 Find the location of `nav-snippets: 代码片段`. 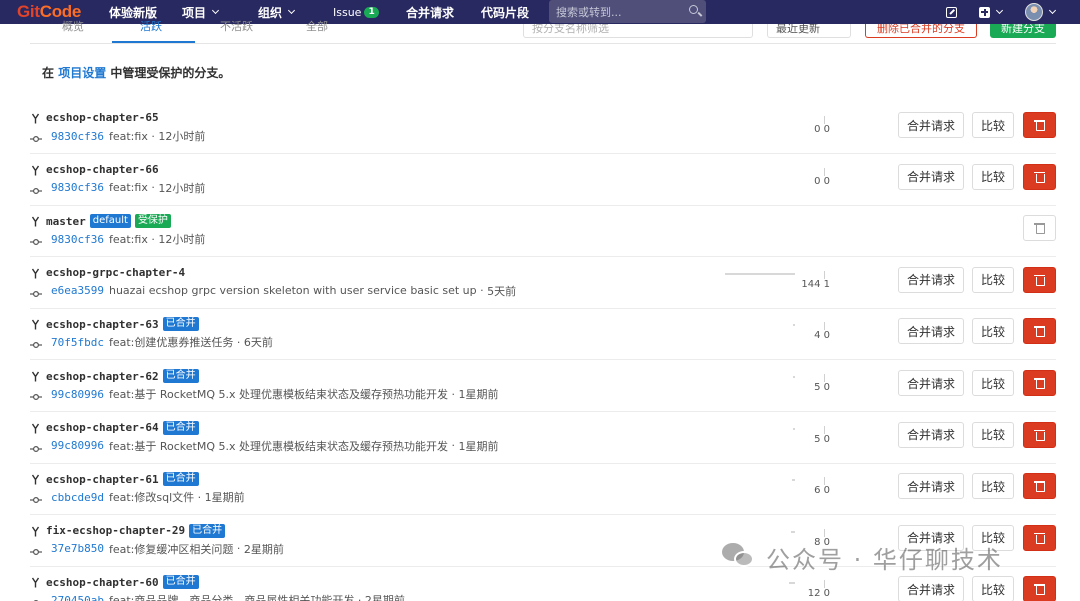

nav-snippets: 代码片段 is located at coordinates (505, 12).